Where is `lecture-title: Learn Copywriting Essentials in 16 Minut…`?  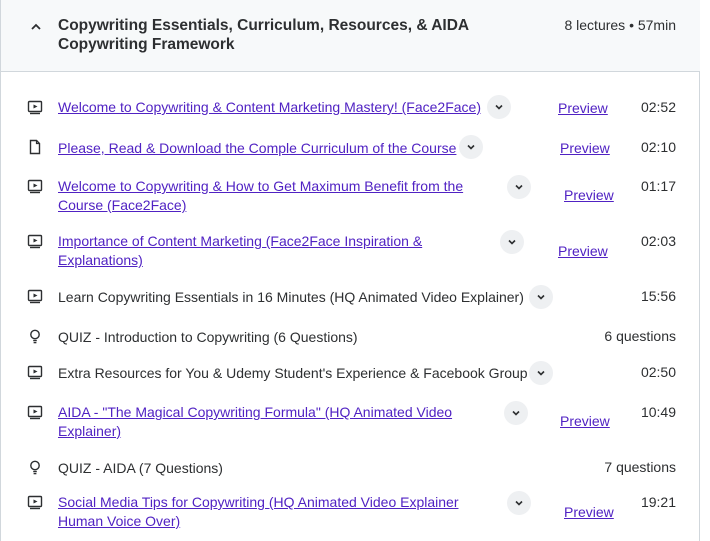 lecture-title: Learn Copywriting Essentials in 16 Minut… is located at coordinates (291, 297).